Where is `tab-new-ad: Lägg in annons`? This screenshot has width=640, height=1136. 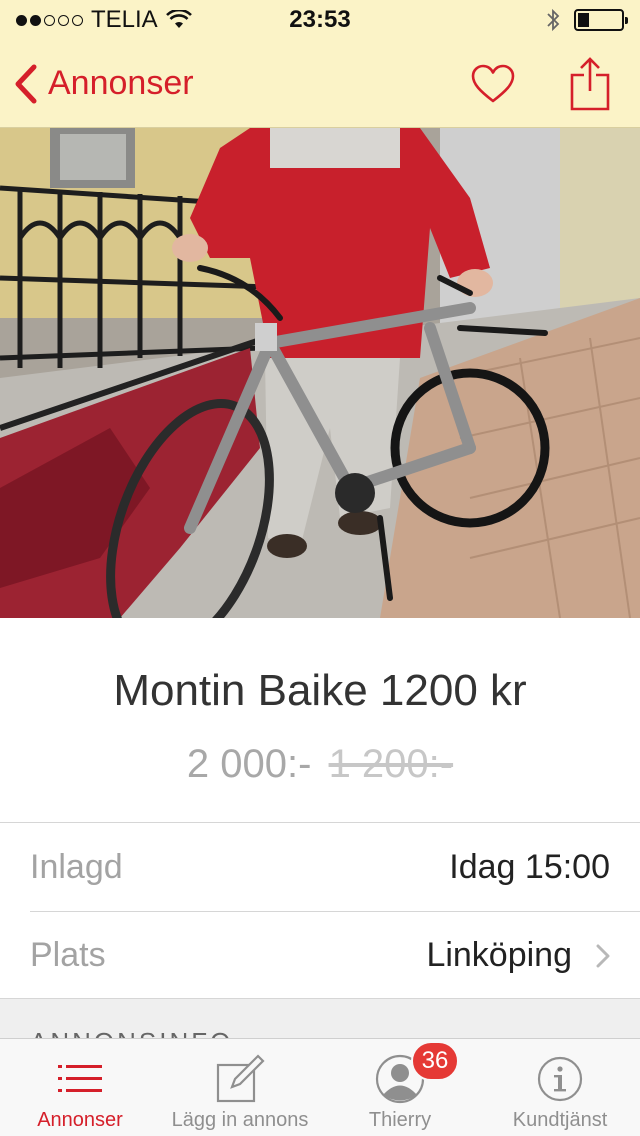 tab-new-ad: Lägg in annons is located at coordinates (240, 1087).